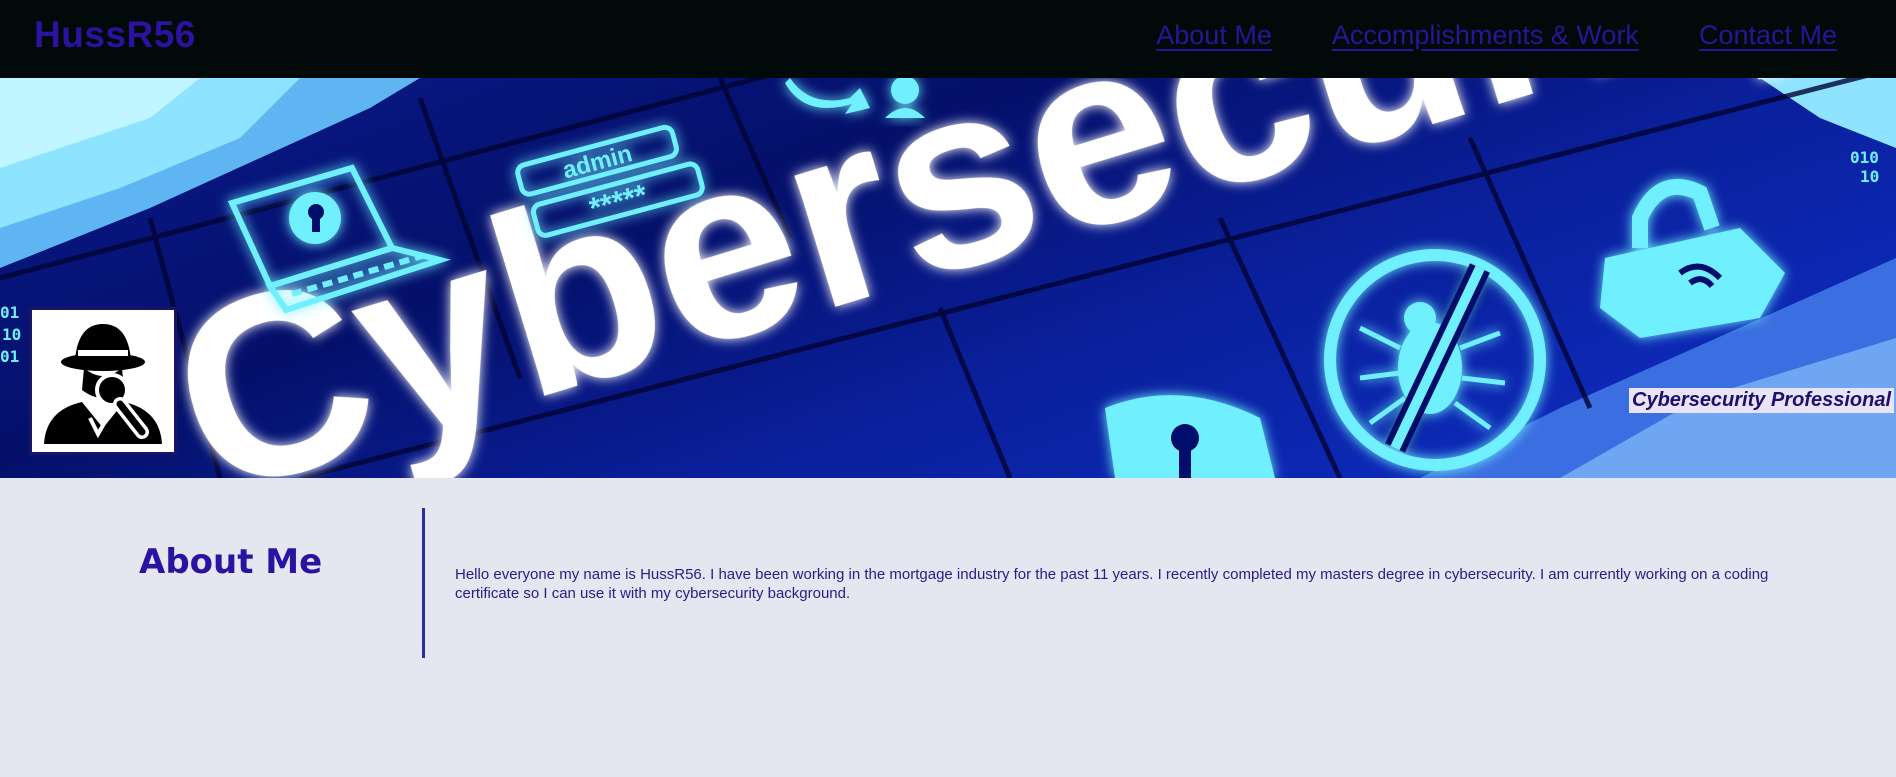 This screenshot has width=1896, height=777. Describe the element at coordinates (1190, 436) in the screenshot. I see `shield-keyhole-icon` at that location.